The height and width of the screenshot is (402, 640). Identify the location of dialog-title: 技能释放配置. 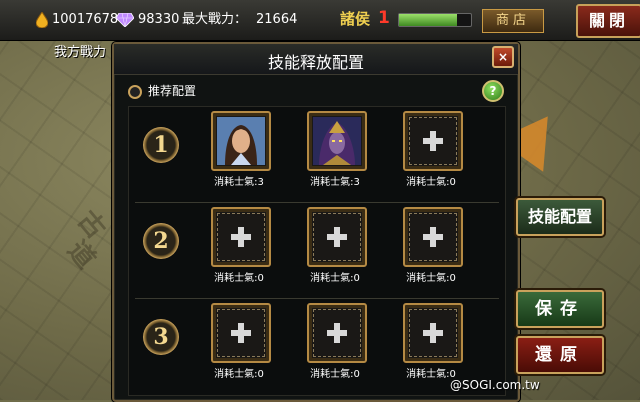
(315, 62).